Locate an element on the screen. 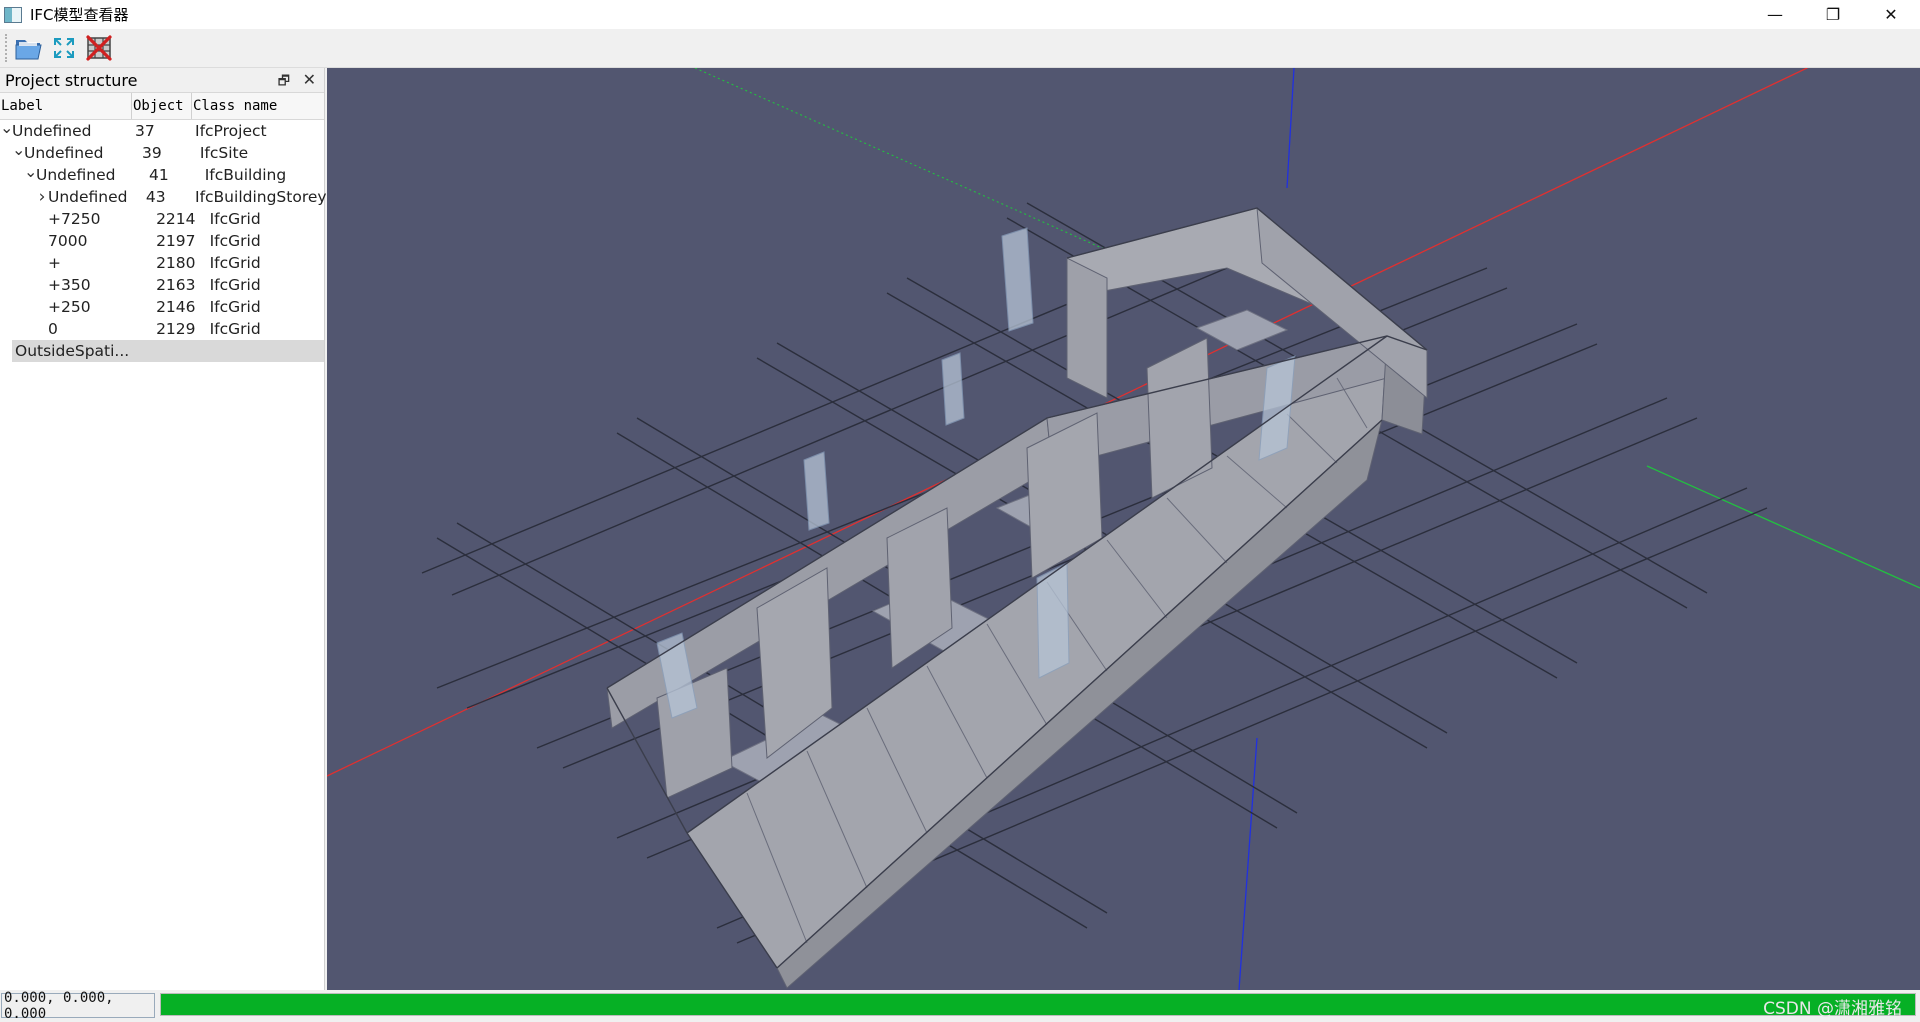 The width and height of the screenshot is (1920, 1022). close-panel-icon: ✕ is located at coordinates (309, 79).